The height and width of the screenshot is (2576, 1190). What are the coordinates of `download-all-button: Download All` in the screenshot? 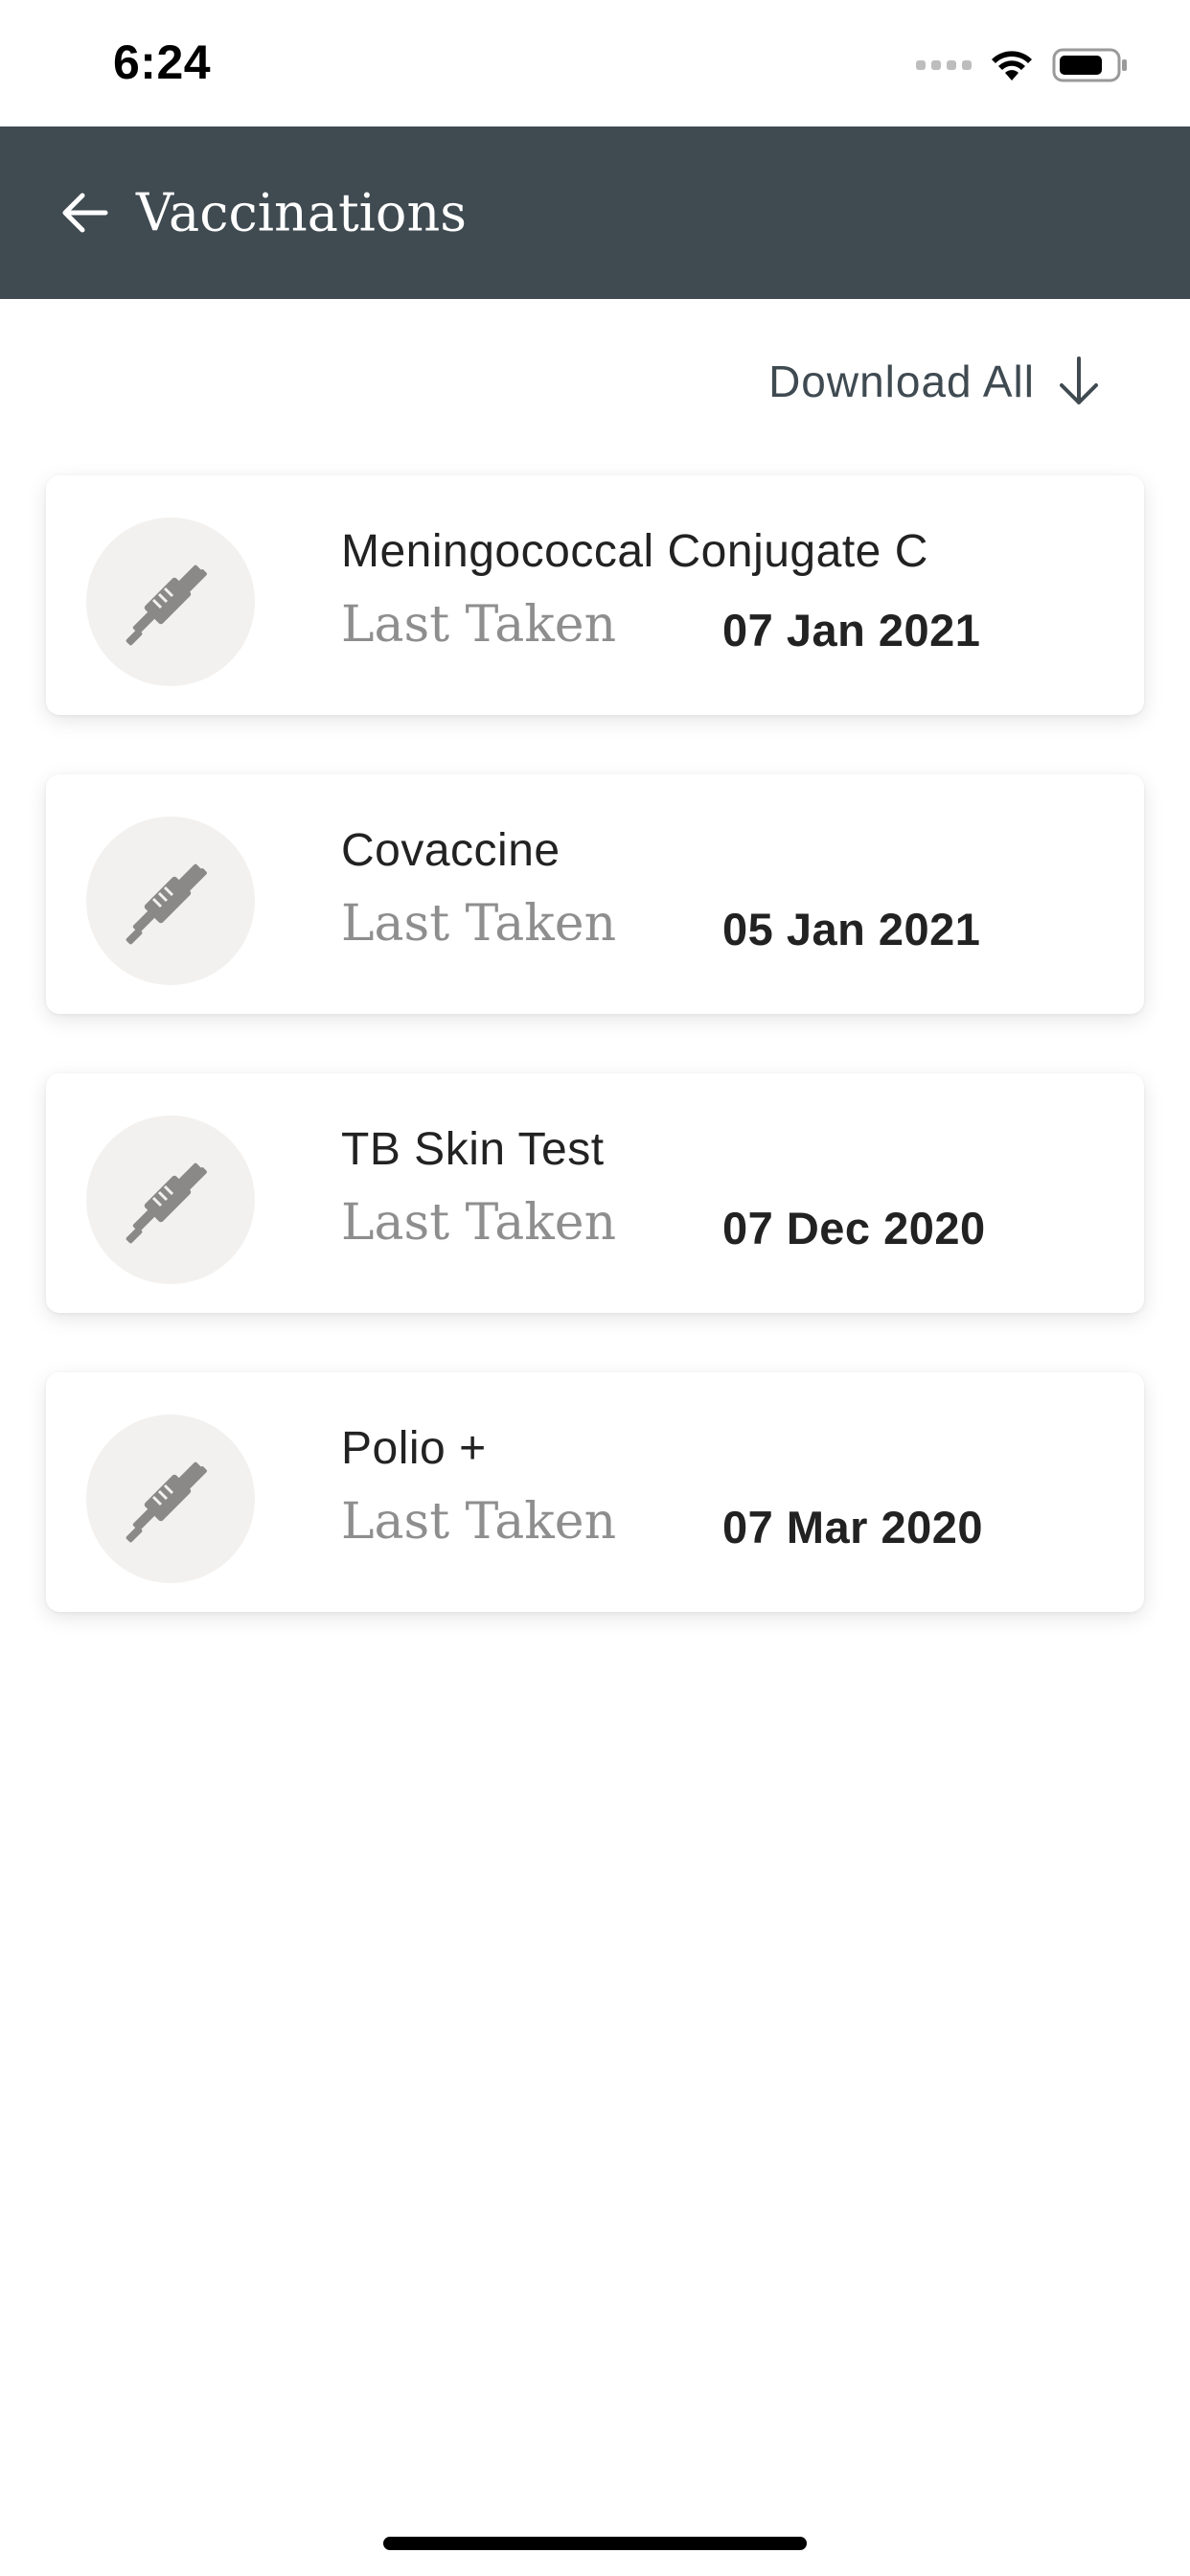 It's located at (935, 381).